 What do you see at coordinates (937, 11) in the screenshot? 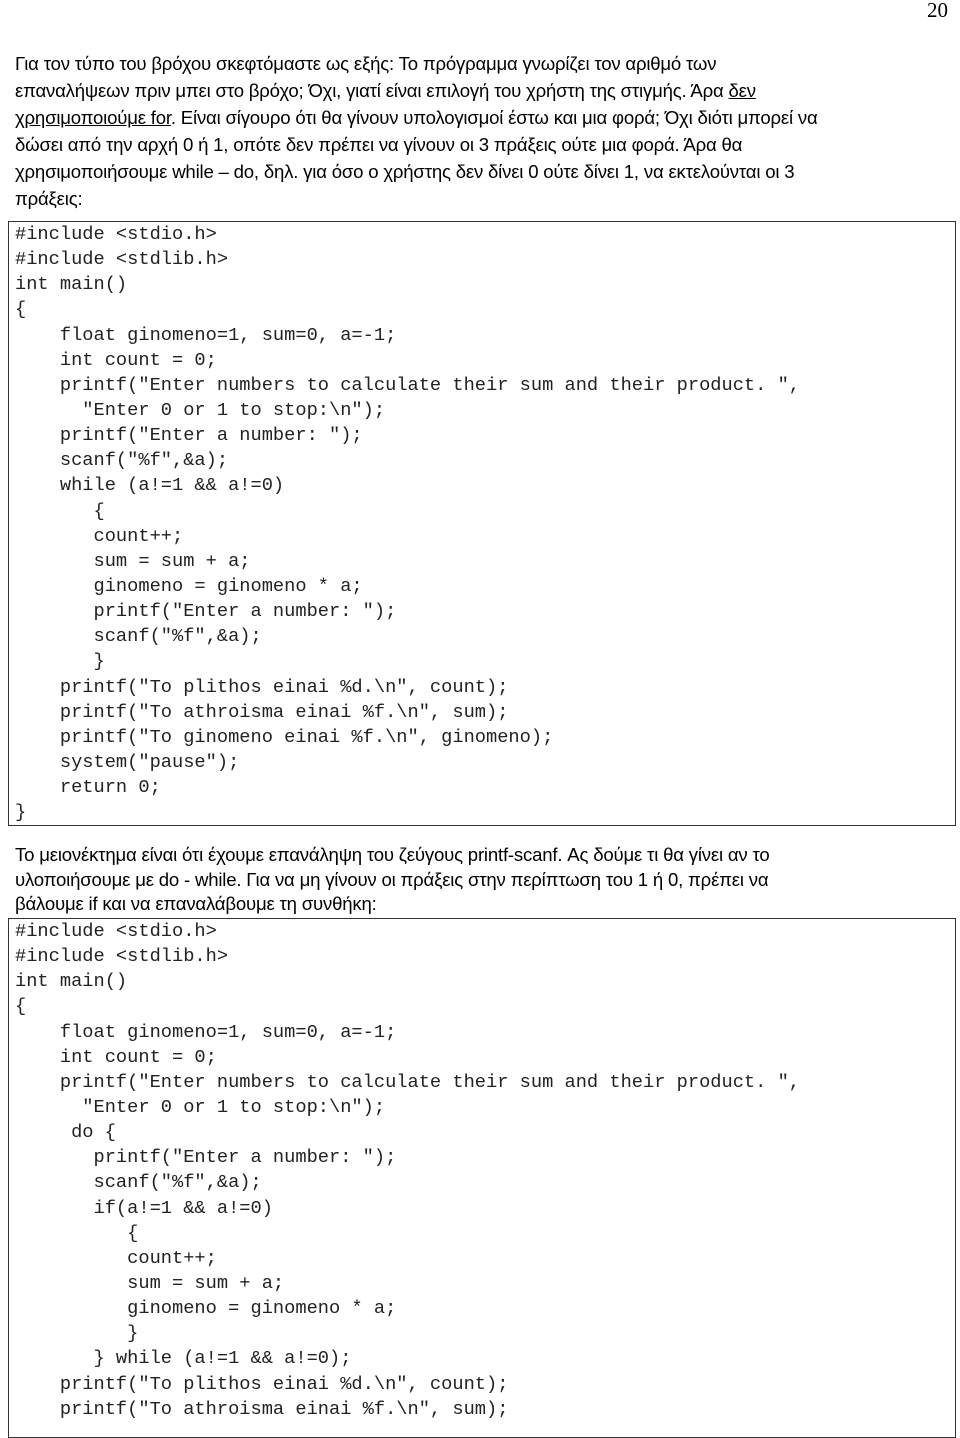
I see `page-number: 20` at bounding box center [937, 11].